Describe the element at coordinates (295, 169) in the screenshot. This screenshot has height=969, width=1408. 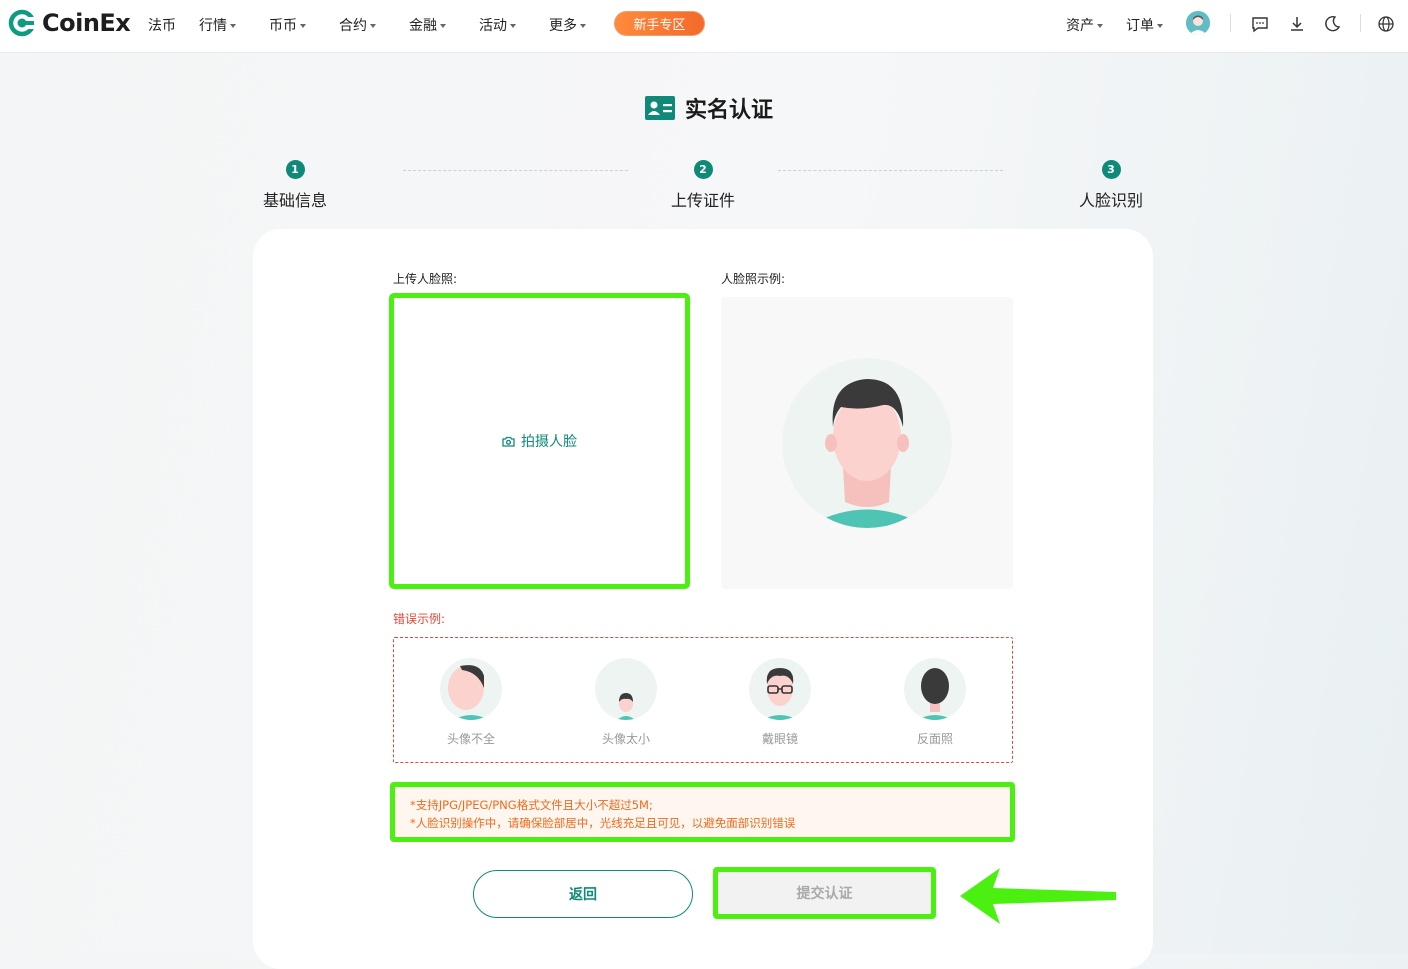
I see `step-number: 1` at that location.